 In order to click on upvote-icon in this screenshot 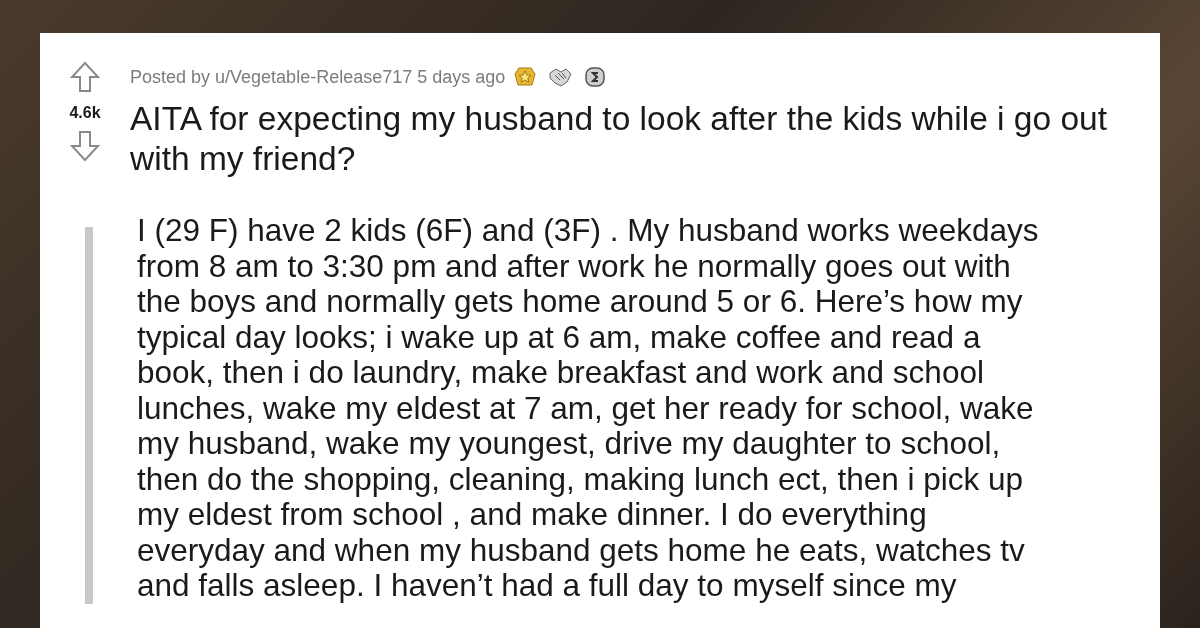, I will do `click(85, 77)`.